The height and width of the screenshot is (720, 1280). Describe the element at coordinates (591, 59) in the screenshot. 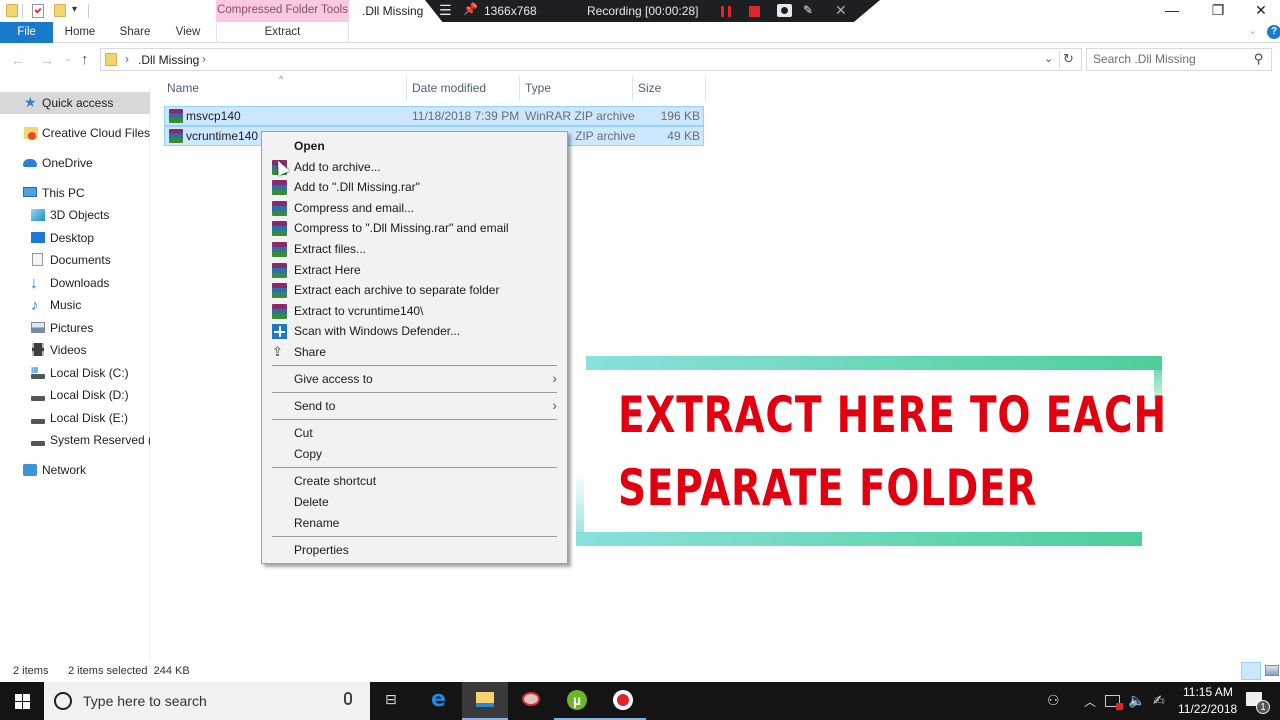

I see `address-bar: › .Dll Missing › ⌄ ↻` at that location.